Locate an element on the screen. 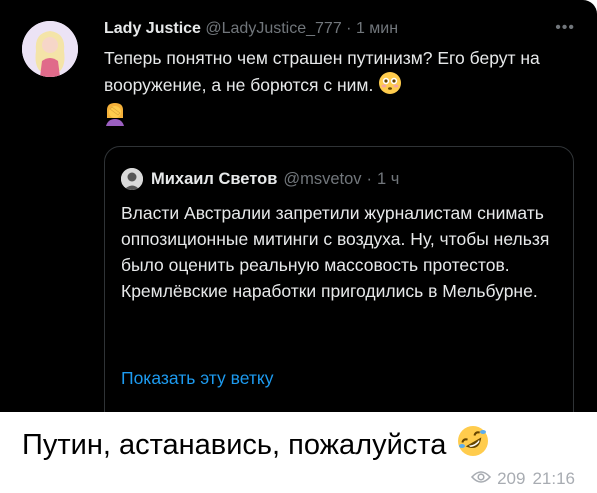 This screenshot has height=493, width=597. woman-facepalming-emoji is located at coordinates (115, 117).